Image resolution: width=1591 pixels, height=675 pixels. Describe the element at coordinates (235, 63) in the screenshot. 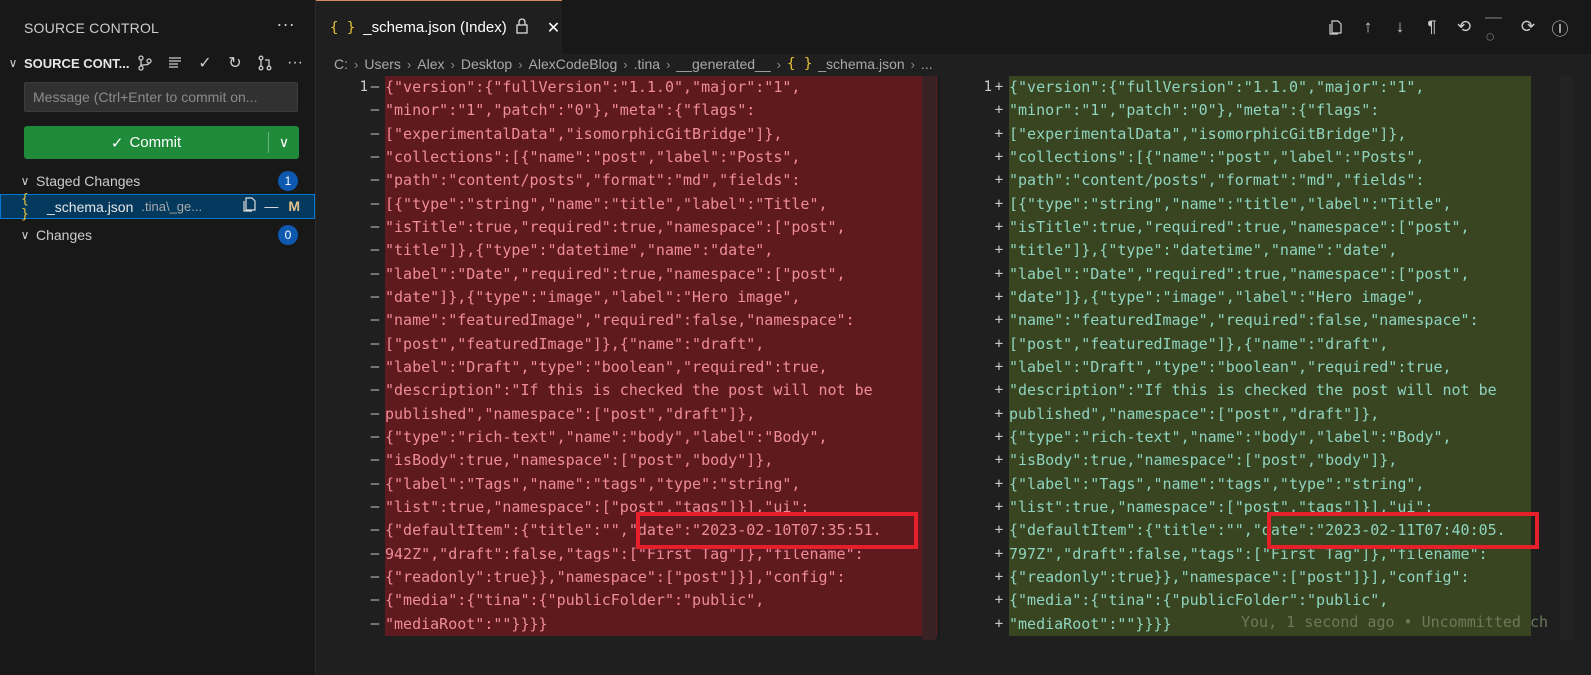

I see `refresh-icon: ↻` at that location.